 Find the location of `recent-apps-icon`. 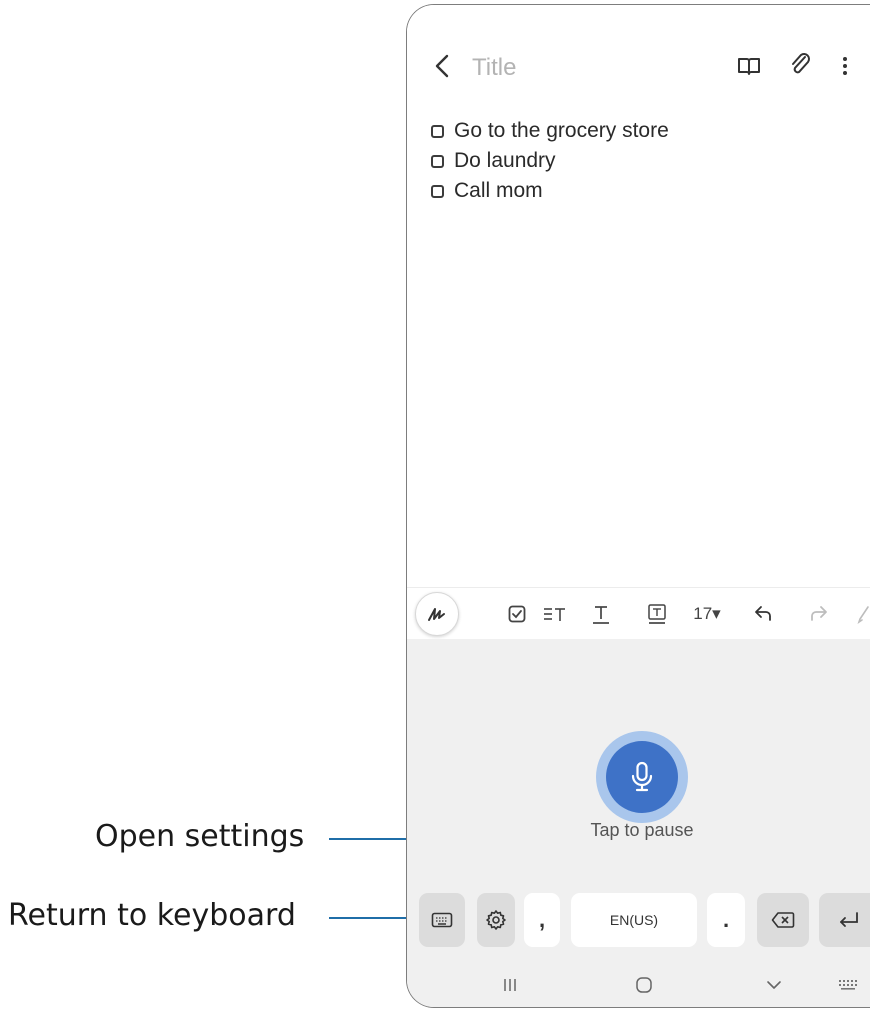

recent-apps-icon is located at coordinates (510, 985).